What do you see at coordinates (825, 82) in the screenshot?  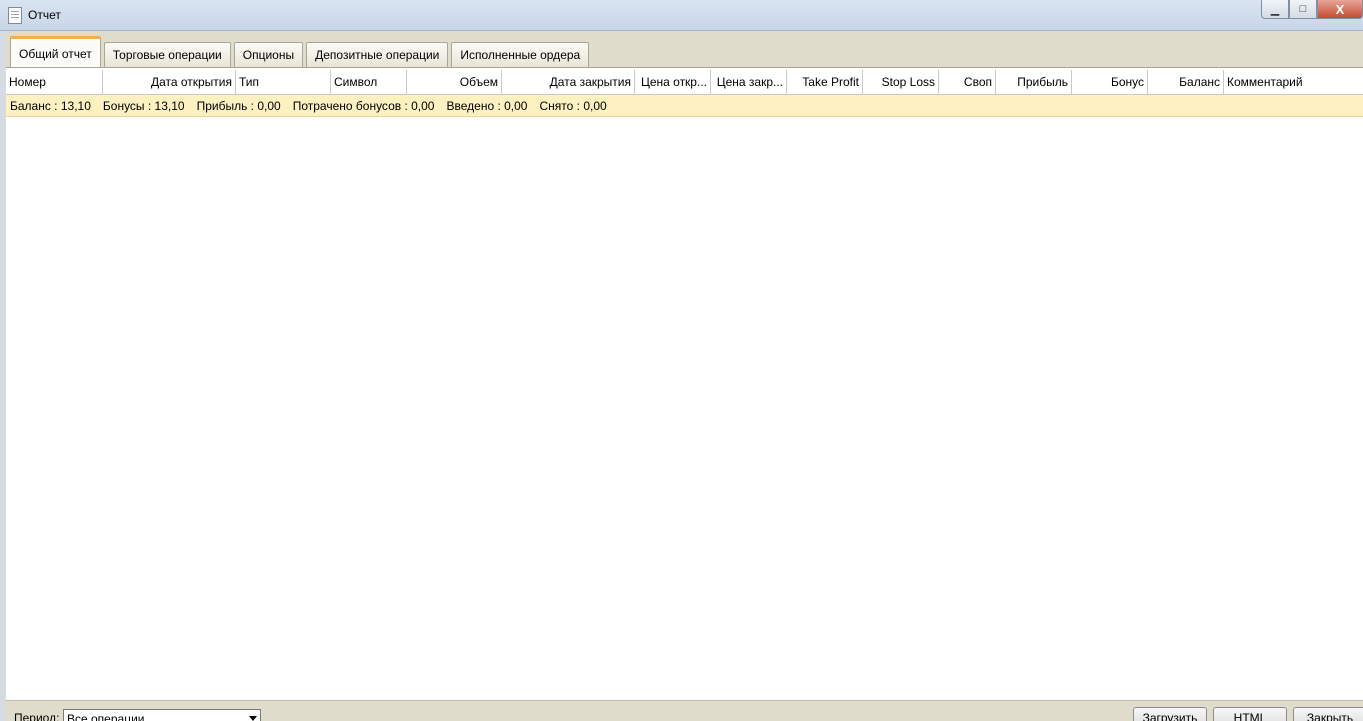 I see `column-header-take-profit: Take Profit` at bounding box center [825, 82].